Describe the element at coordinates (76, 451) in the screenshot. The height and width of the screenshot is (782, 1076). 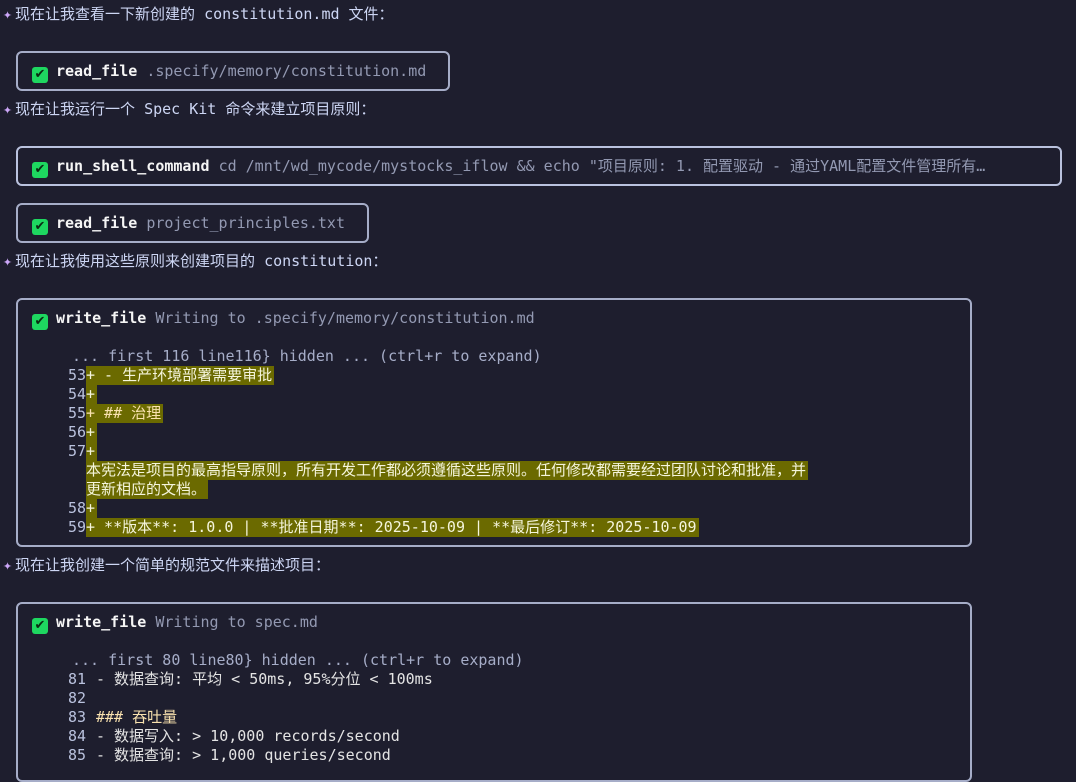
I see `line-number: 57` at that location.